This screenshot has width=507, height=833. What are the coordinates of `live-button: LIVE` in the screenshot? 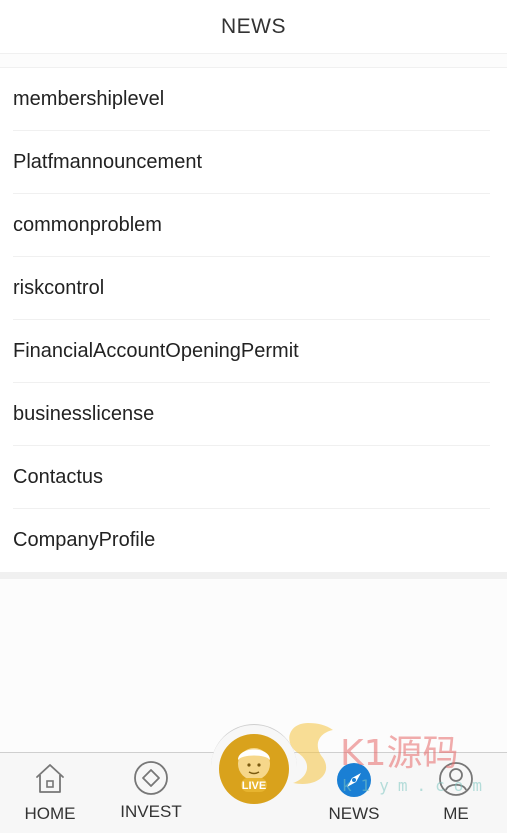 It's located at (254, 769).